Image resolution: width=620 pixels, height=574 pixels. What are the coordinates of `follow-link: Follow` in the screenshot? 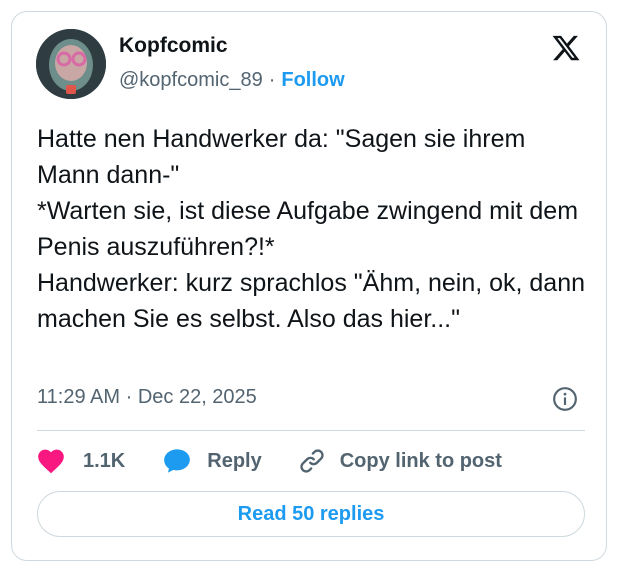 It's located at (312, 80).